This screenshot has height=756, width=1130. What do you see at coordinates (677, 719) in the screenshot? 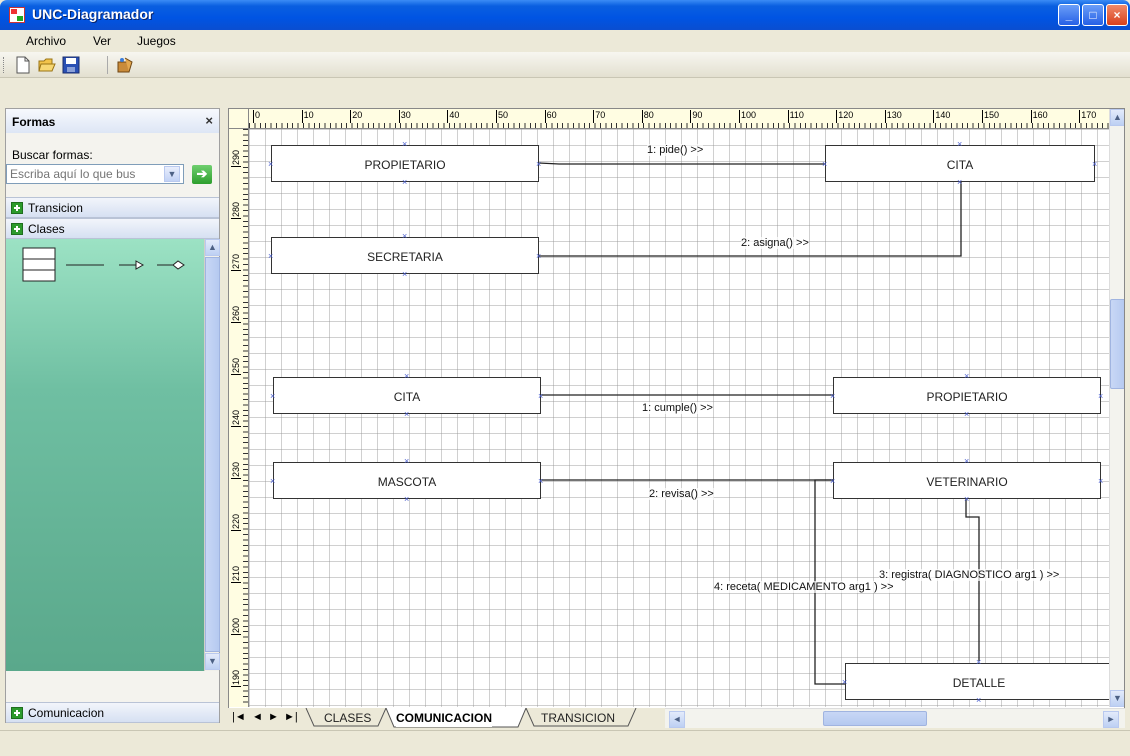
I see `scroll-left-button: ◄` at bounding box center [677, 719].